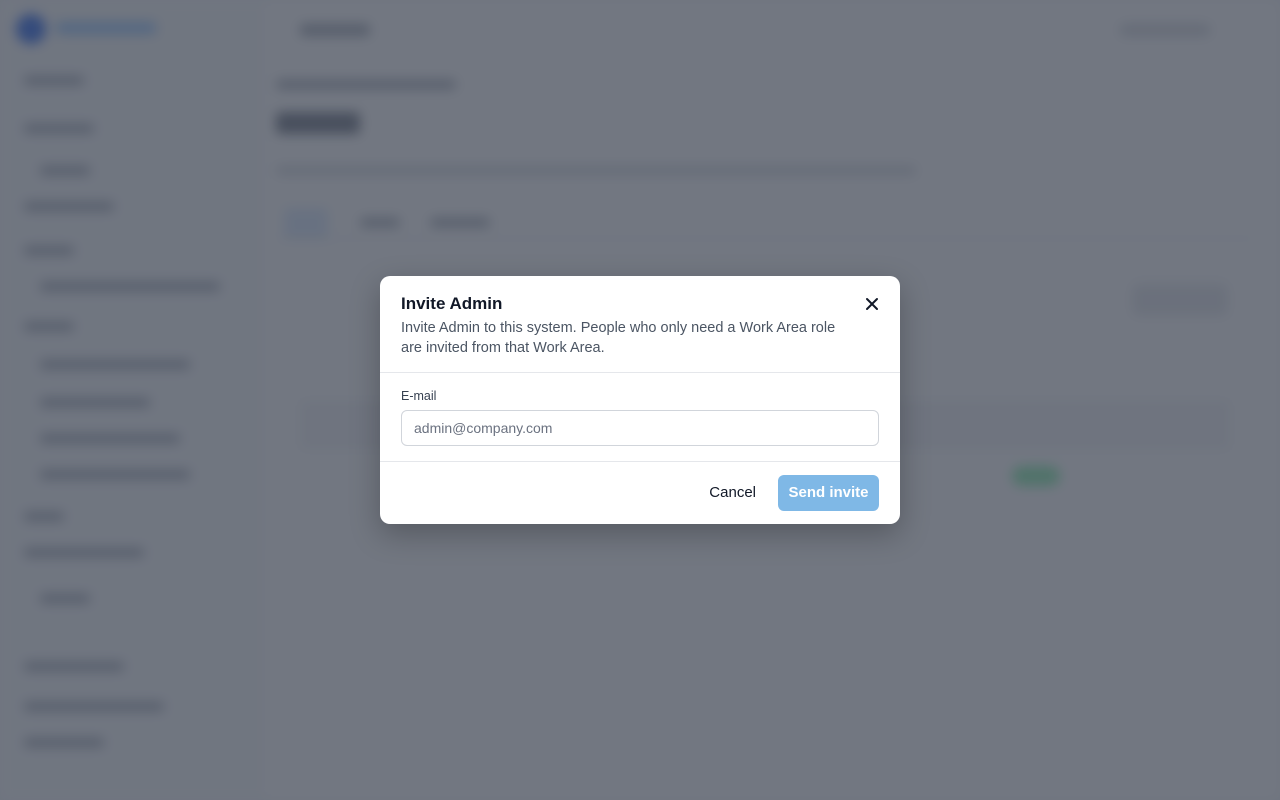 This screenshot has width=1280, height=800. What do you see at coordinates (419, 396) in the screenshot?
I see `email-label: E-mail` at bounding box center [419, 396].